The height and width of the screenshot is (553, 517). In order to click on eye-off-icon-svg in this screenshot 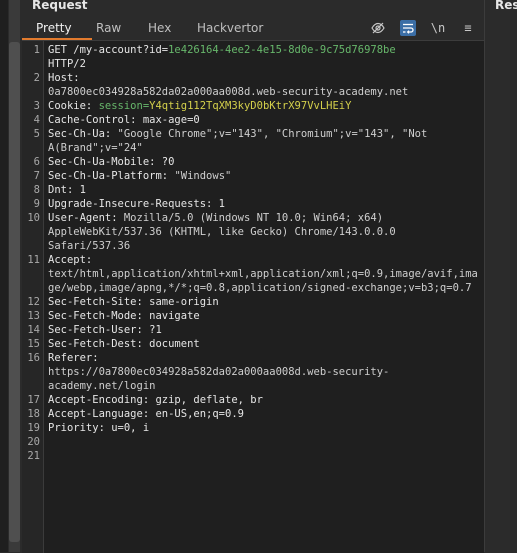, I will do `click(378, 28)`.